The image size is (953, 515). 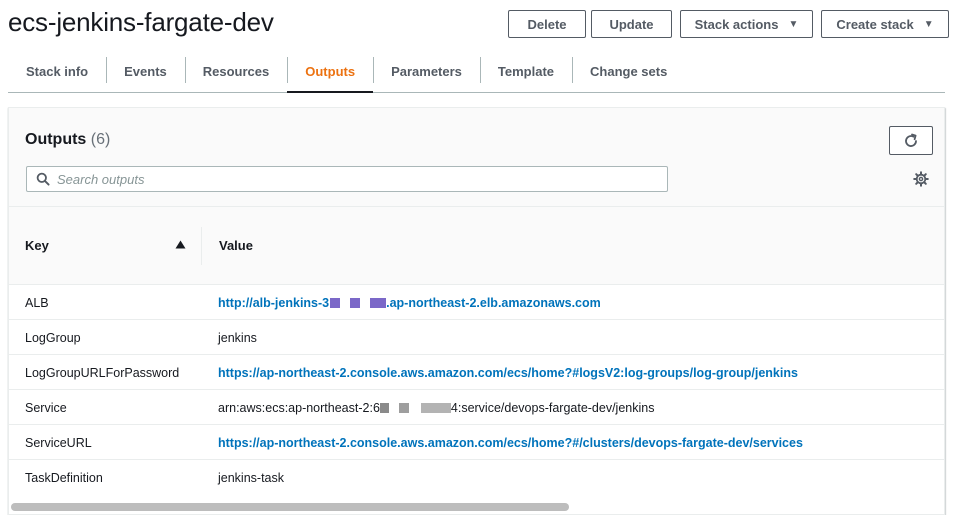 I want to click on stack-actions-dropdown: Stack actions ▼, so click(x=746, y=24).